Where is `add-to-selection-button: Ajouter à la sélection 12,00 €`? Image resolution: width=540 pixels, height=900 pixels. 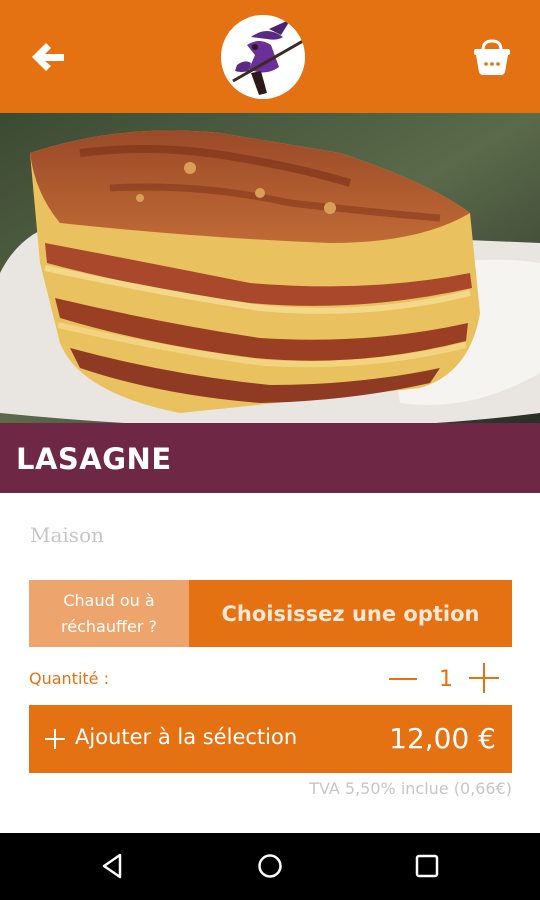
add-to-selection-button: Ajouter à la sélection 12,00 € is located at coordinates (270, 739).